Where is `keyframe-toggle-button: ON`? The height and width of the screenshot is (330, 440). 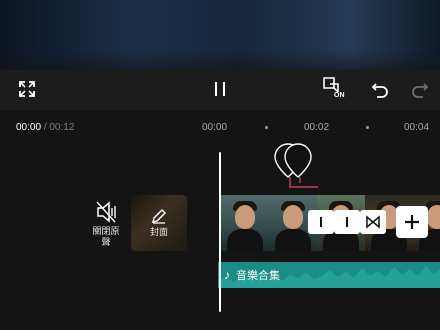
keyframe-toggle-button: ON is located at coordinates (335, 89).